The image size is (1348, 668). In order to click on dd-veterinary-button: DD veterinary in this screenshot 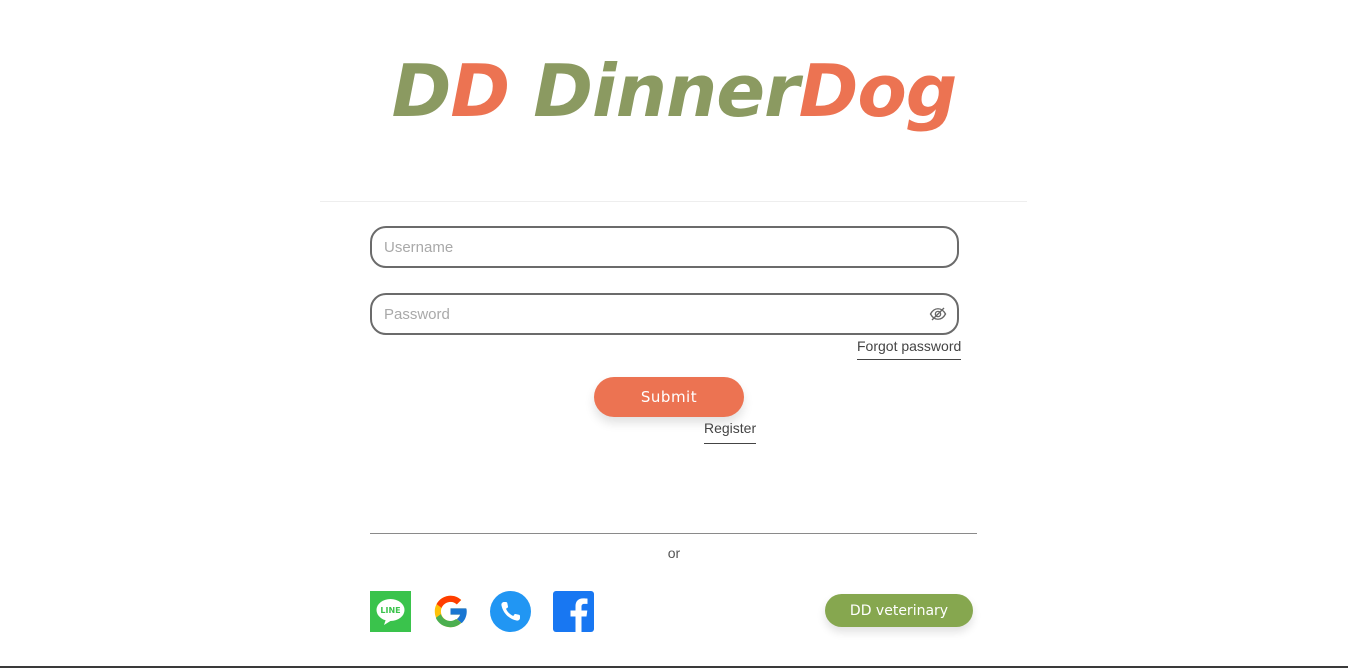, I will do `click(899, 610)`.